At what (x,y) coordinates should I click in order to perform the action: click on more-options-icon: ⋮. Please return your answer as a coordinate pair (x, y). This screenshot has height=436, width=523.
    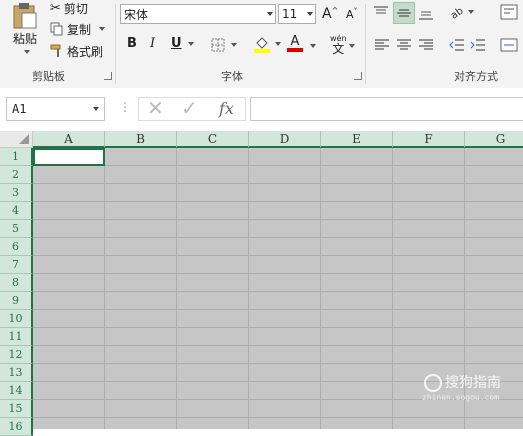
    Looking at the image, I should click on (125, 107).